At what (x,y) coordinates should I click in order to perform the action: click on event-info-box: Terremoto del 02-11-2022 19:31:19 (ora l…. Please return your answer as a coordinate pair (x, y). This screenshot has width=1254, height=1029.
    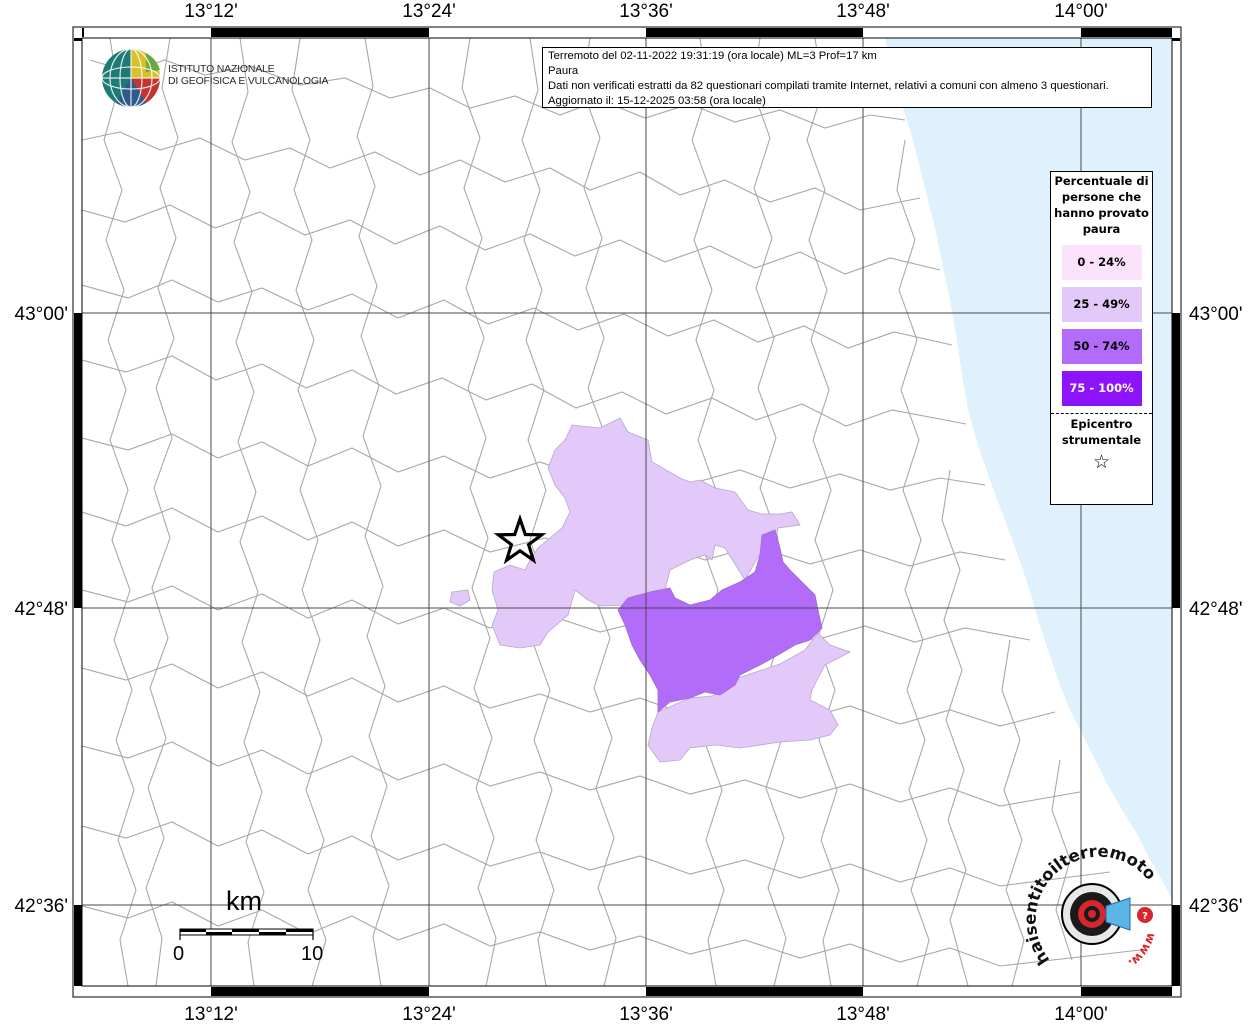
    Looking at the image, I should click on (847, 77).